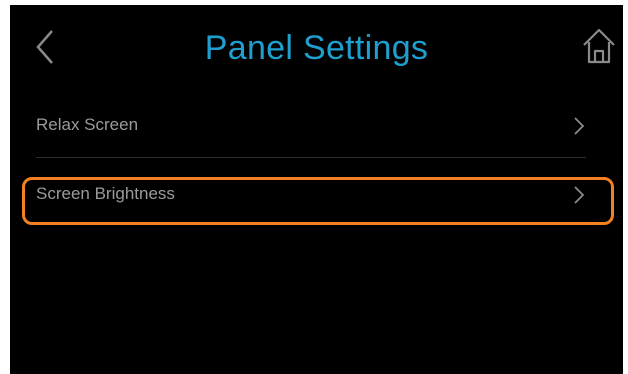  Describe the element at coordinates (105, 193) in the screenshot. I see `menu-item-label: Screen Brightness` at that location.